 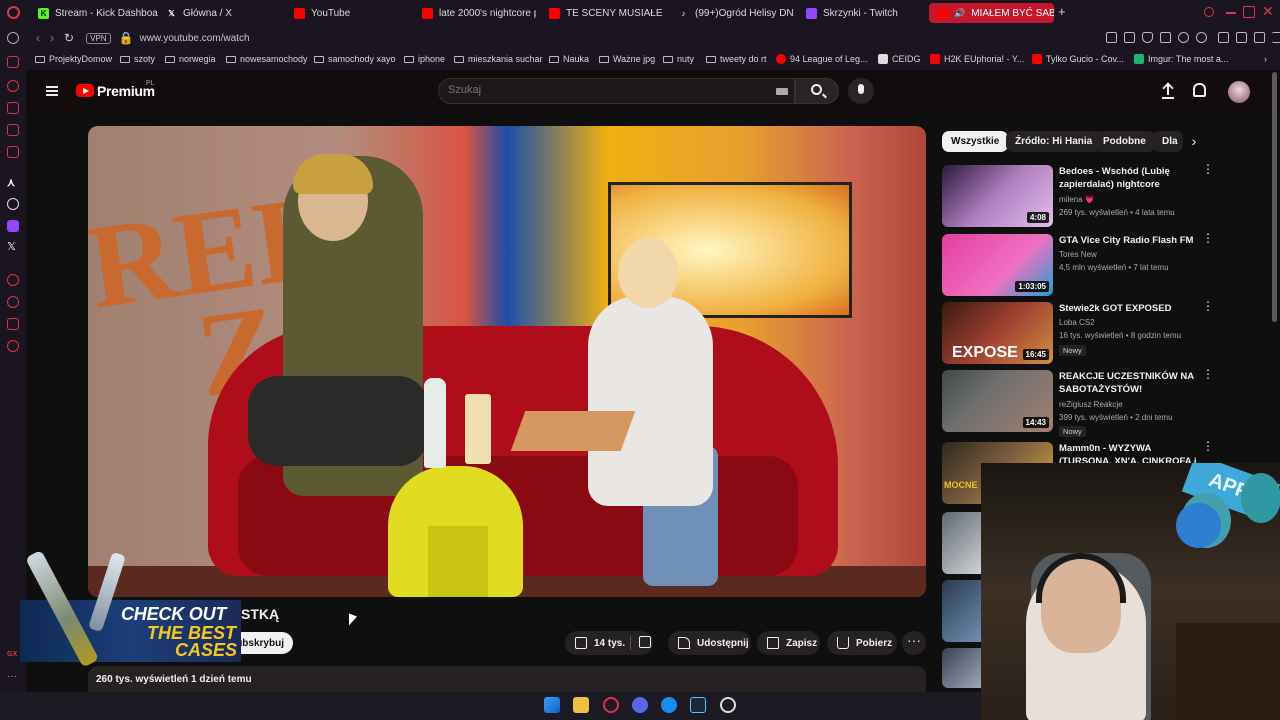 I want to click on like-button: 14 tys., so click(x=595, y=643).